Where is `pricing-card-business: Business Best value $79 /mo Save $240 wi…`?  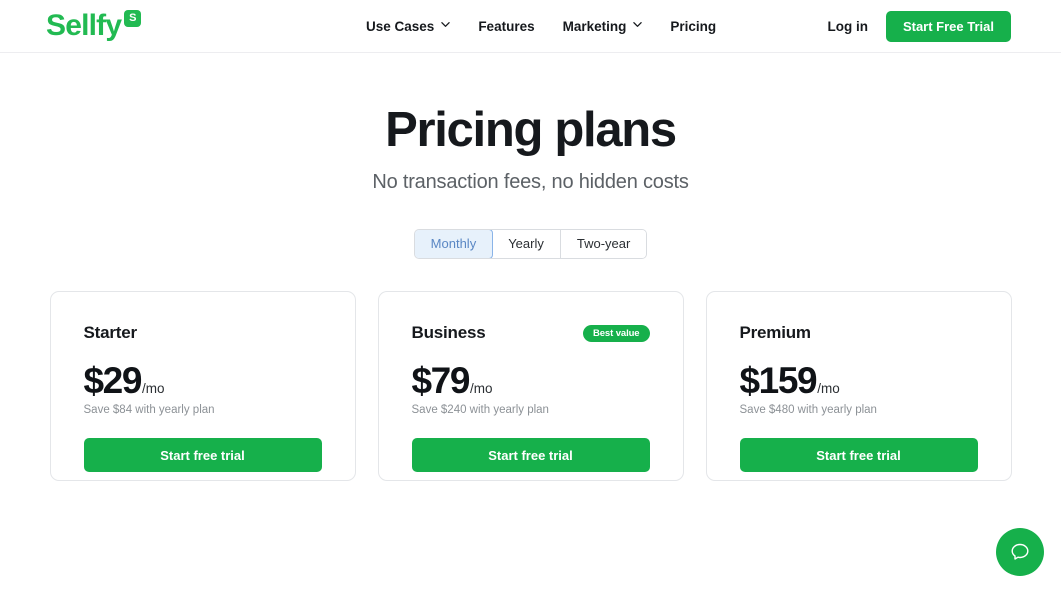 pricing-card-business: Business Best value $79 /mo Save $240 wi… is located at coordinates (530, 386).